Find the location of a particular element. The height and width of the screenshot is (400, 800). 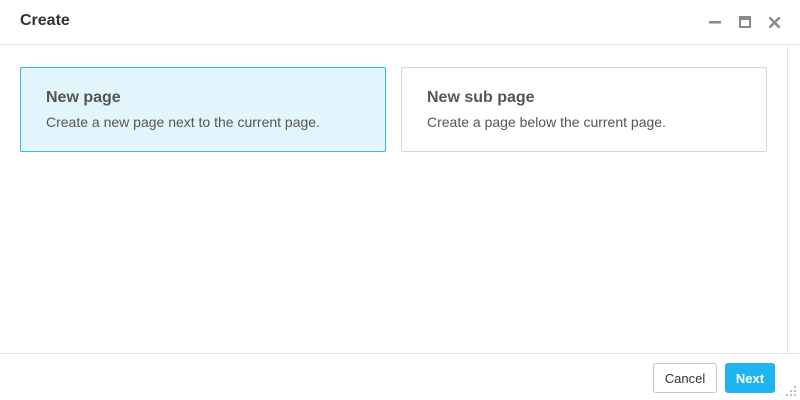

resize-grip-icon is located at coordinates (791, 391).